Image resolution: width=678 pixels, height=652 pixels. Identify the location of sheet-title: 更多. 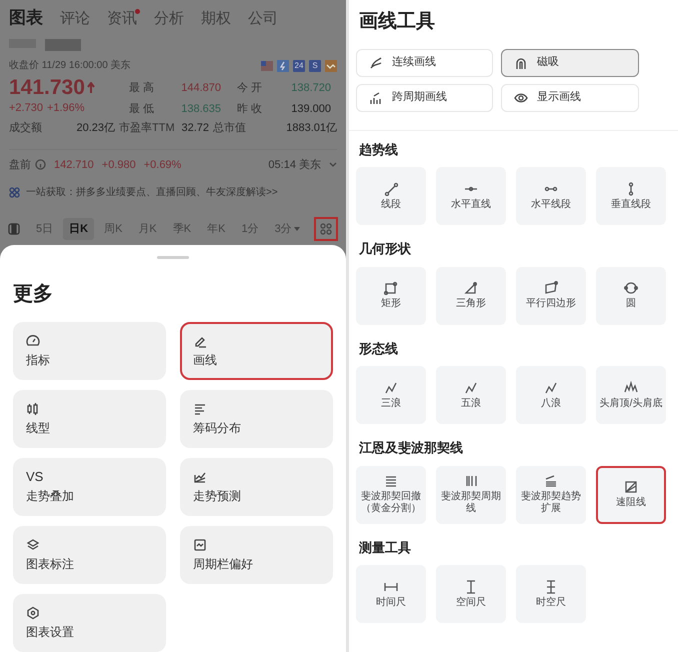
(33, 294).